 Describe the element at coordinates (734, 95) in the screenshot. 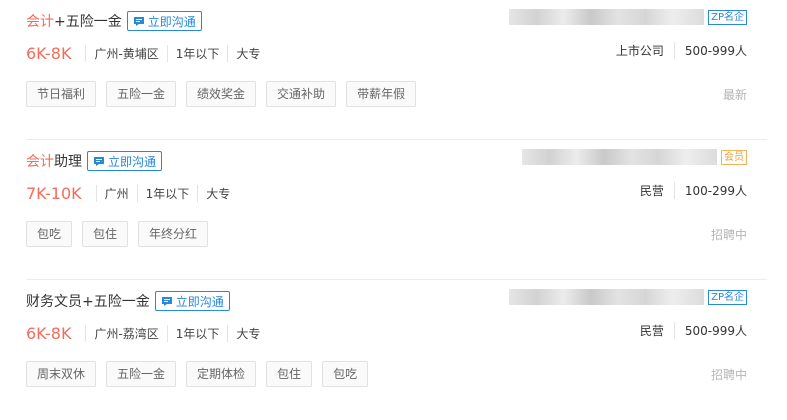

I see `job-status: 最新` at that location.